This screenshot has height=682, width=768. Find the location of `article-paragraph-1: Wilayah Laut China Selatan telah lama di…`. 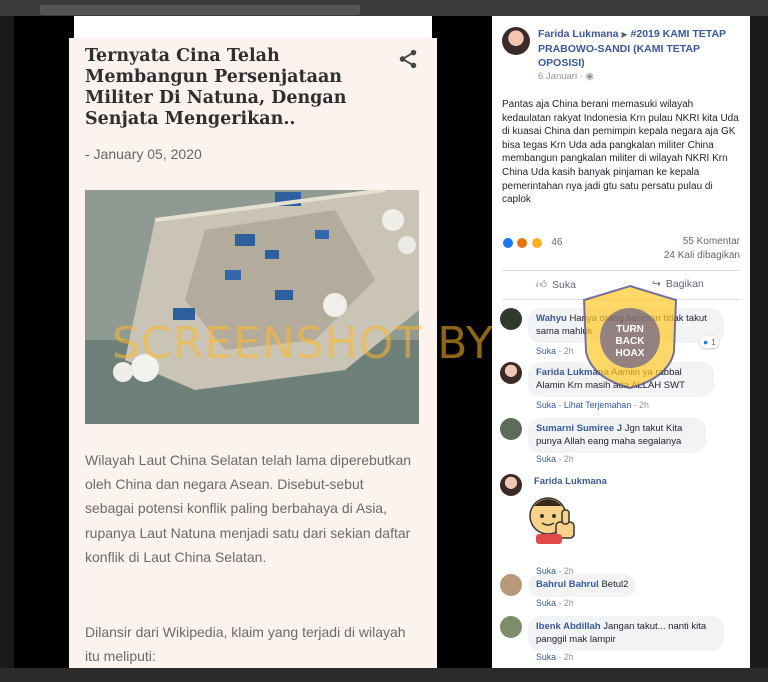

article-paragraph-1: Wilayah Laut China Selatan telah lama di… is located at coordinates (248, 508).